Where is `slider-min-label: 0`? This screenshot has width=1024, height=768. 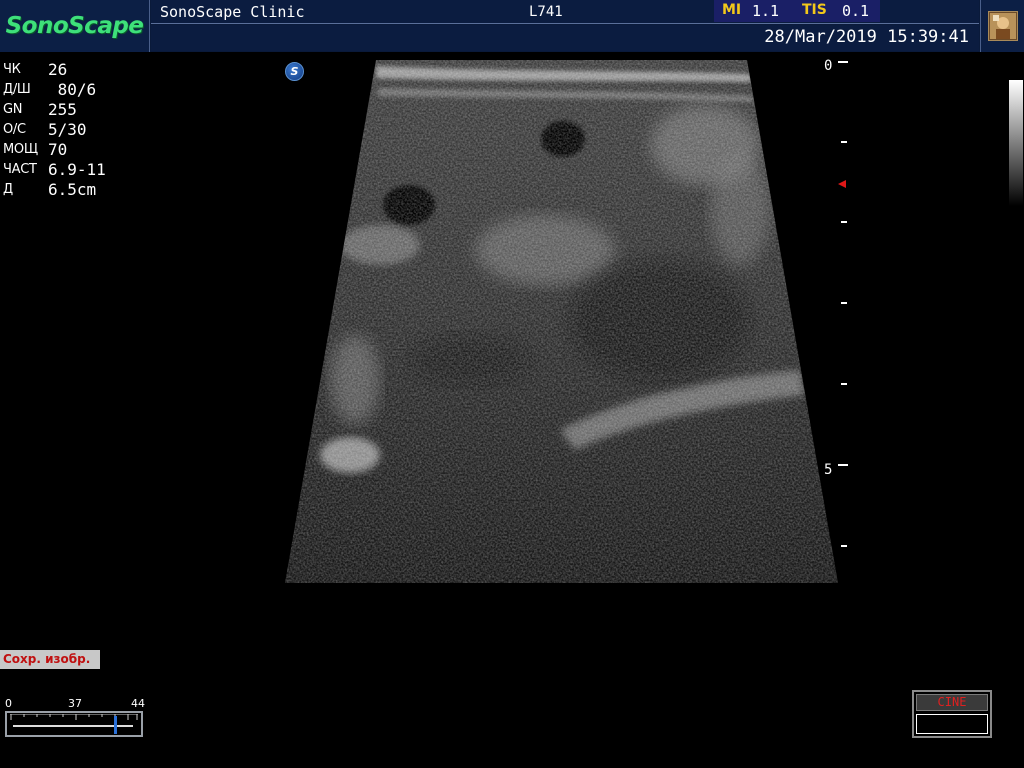 slider-min-label: 0 is located at coordinates (8, 703).